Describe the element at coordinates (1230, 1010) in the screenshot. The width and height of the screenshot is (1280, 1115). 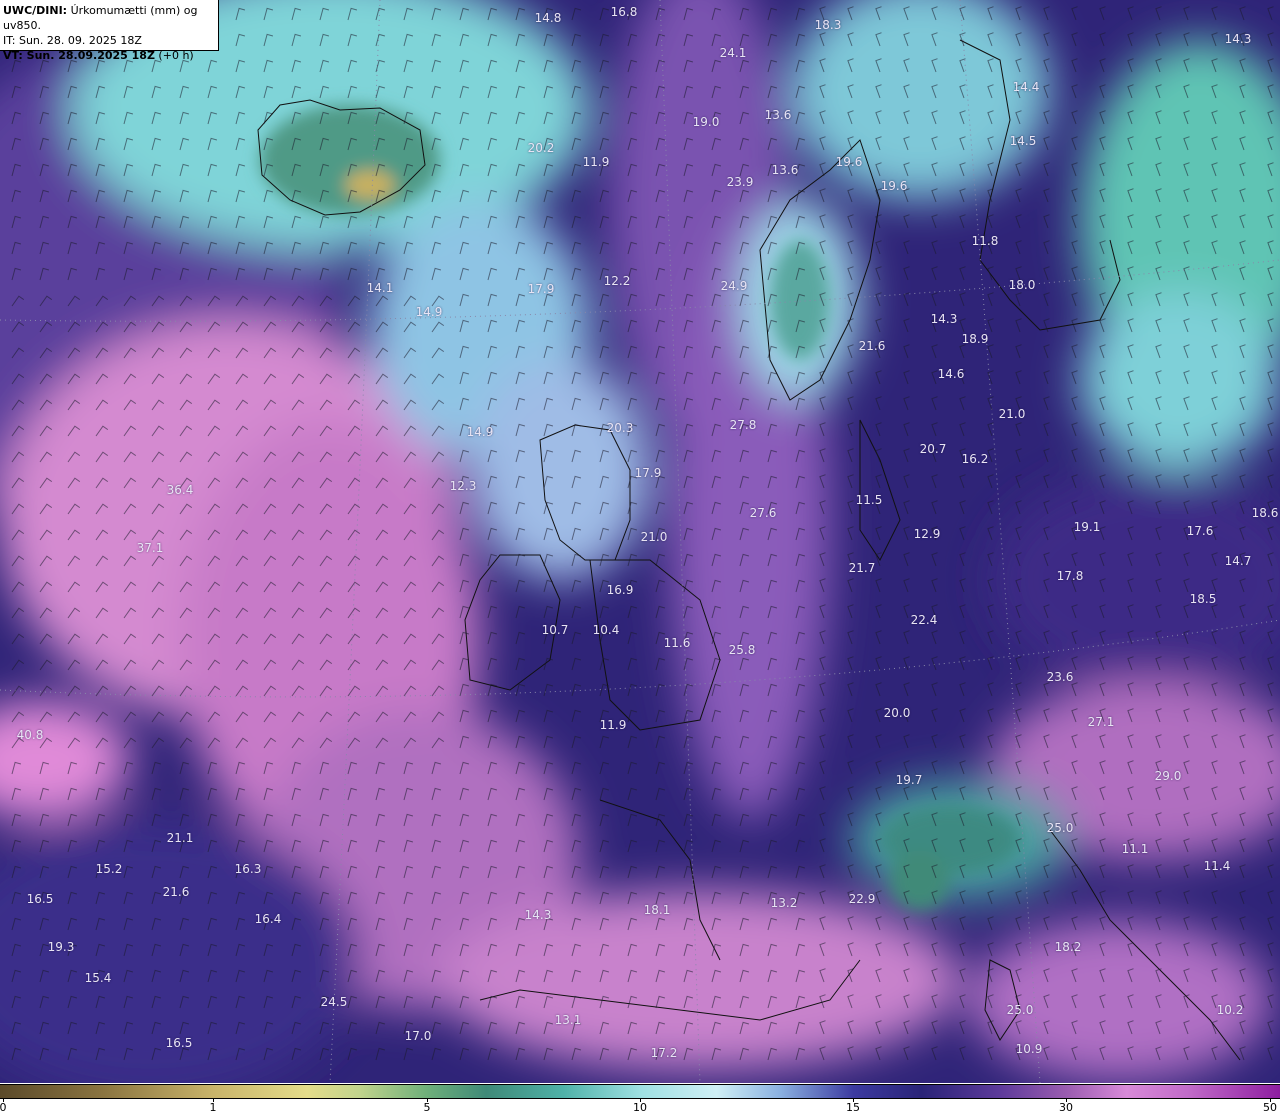
I see `precip-value-label: 10.2` at that location.